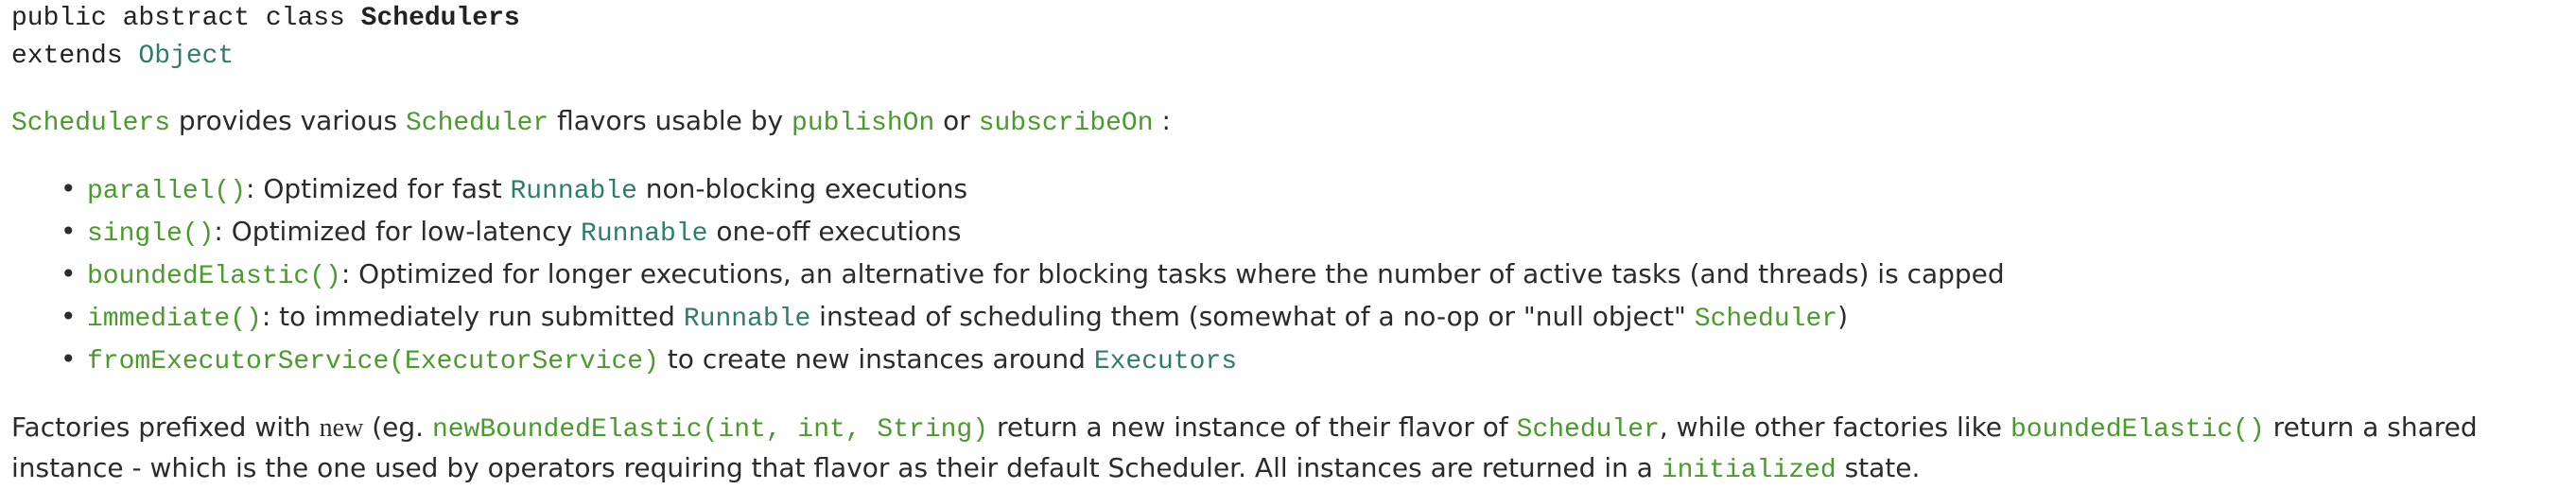  Describe the element at coordinates (956, 120) in the screenshot. I see `intro-text-3: or` at that location.